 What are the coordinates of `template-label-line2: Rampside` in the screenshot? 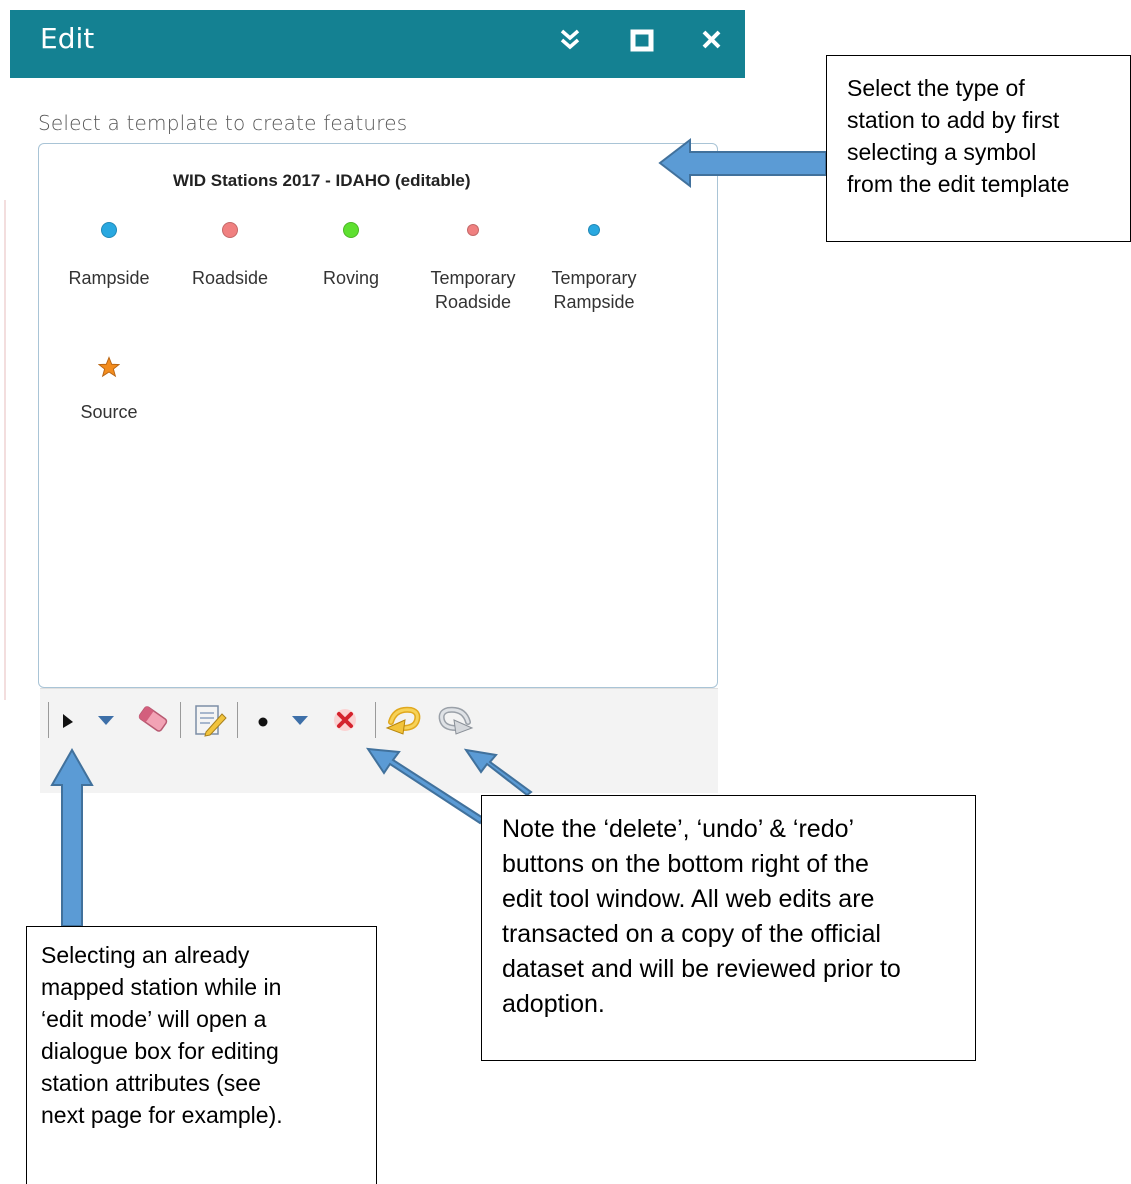 It's located at (594, 302).